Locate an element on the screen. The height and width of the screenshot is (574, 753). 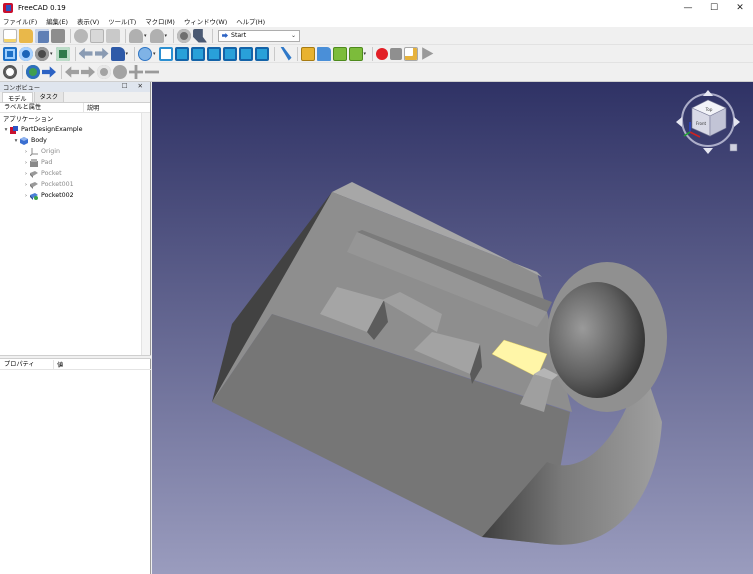
create-group-icon is located at coordinates (323, 53).